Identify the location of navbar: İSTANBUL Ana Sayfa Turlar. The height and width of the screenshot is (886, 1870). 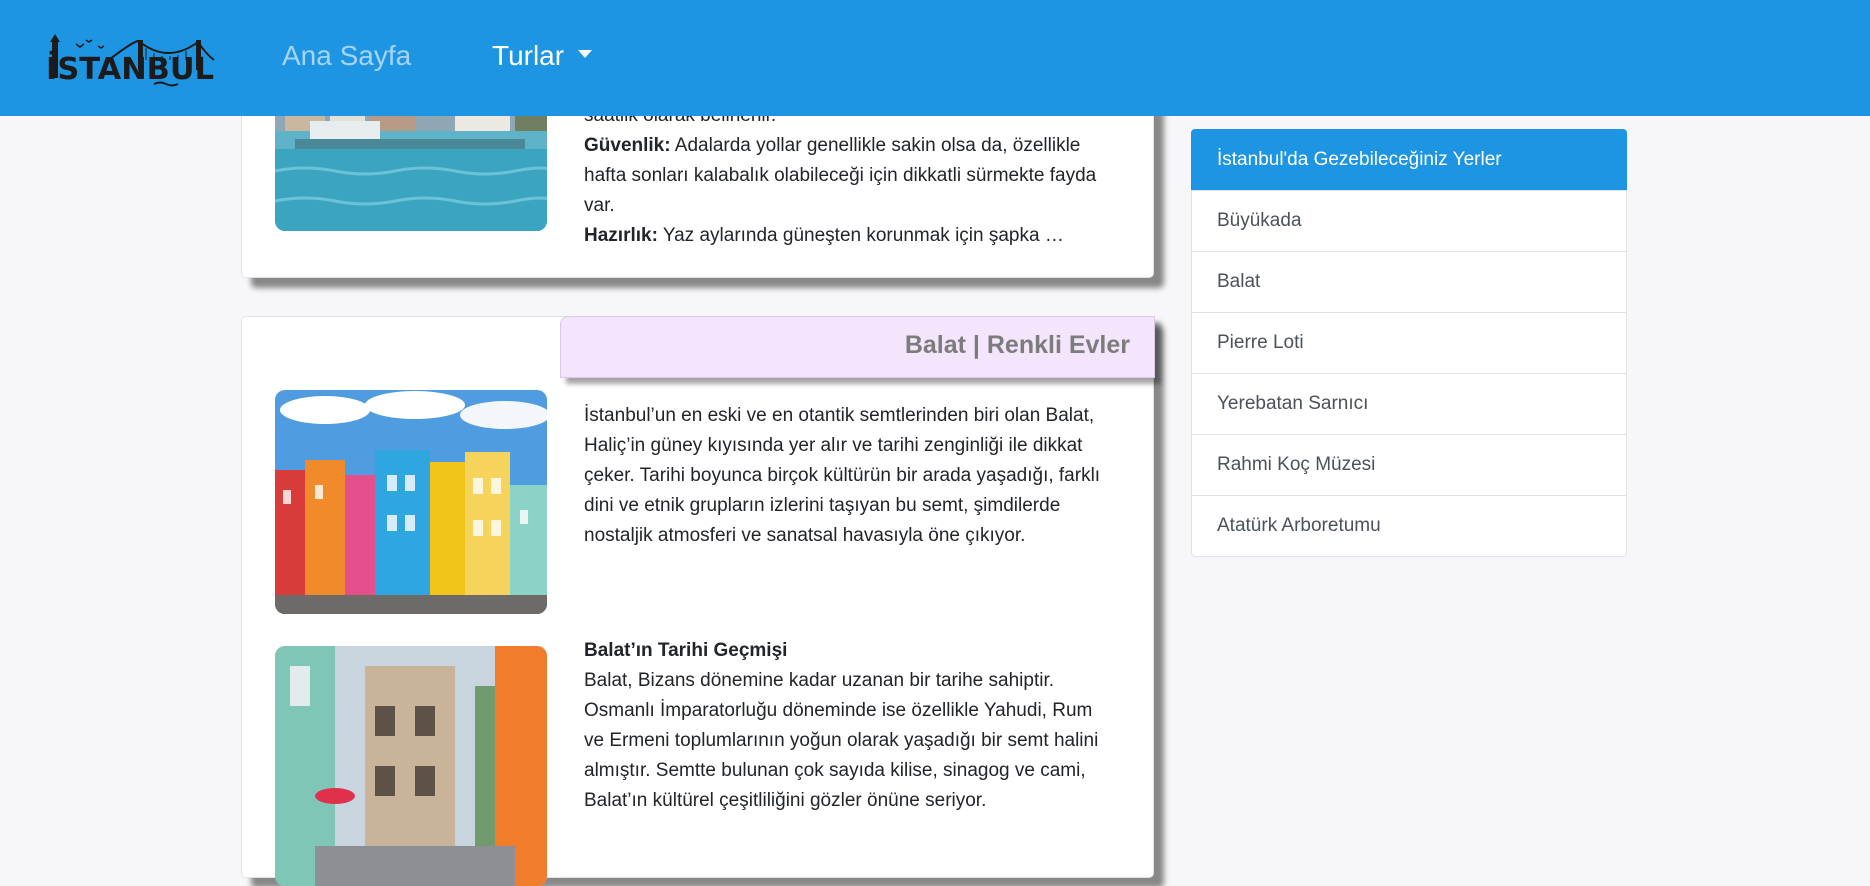
(935, 58).